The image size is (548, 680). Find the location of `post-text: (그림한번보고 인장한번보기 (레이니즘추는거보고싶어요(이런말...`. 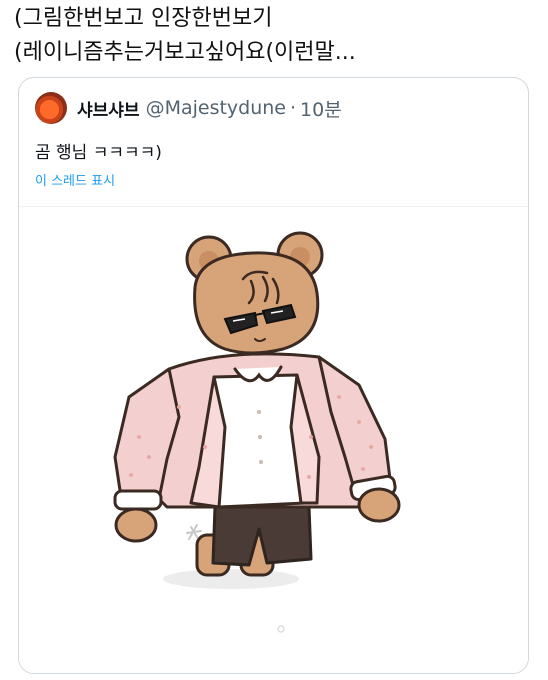

post-text: (그림한번보고 인장한번보기 (레이니즘추는거보고싶어요(이런말... is located at coordinates (274, 36).